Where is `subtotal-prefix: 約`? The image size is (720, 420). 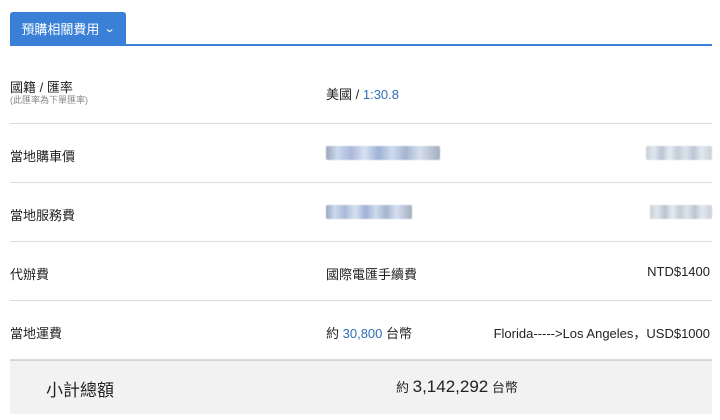
subtotal-prefix: 約 is located at coordinates (404, 387).